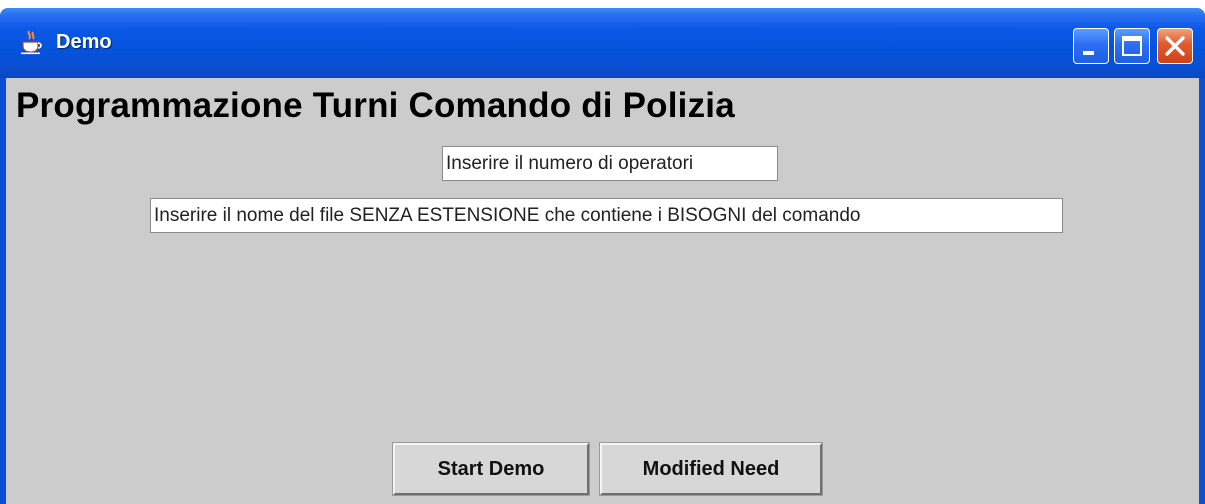 The width and height of the screenshot is (1205, 504). I want to click on close-button, so click(1175, 46).